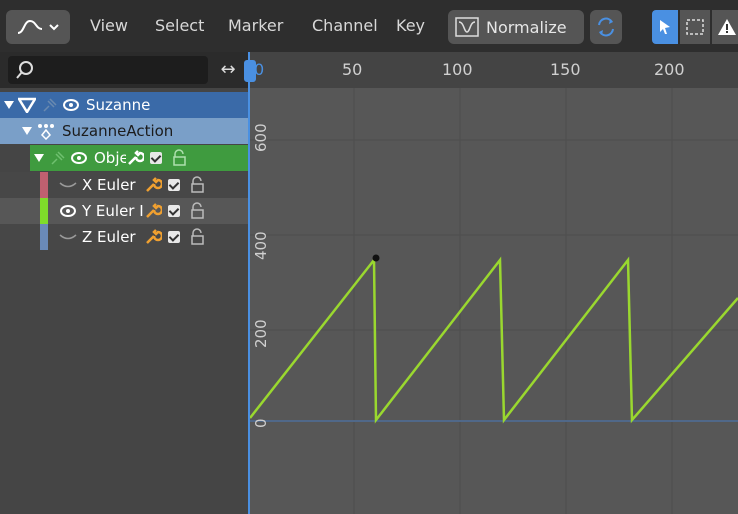 The image size is (738, 514). I want to click on y-tick-label: 400, so click(261, 245).